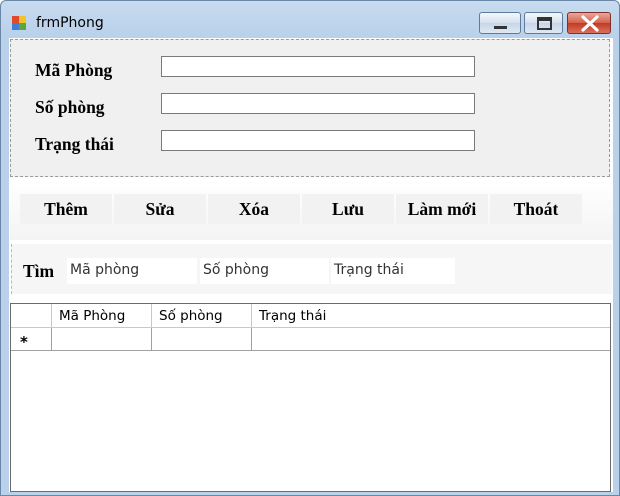 The height and width of the screenshot is (496, 620). I want to click on trang-thai-field, so click(318, 140).